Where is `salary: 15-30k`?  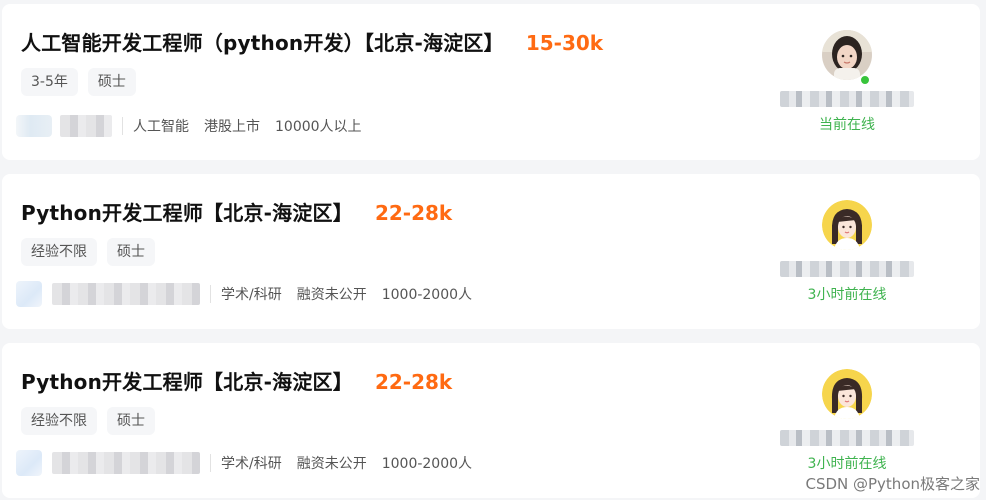 salary: 15-30k is located at coordinates (564, 43).